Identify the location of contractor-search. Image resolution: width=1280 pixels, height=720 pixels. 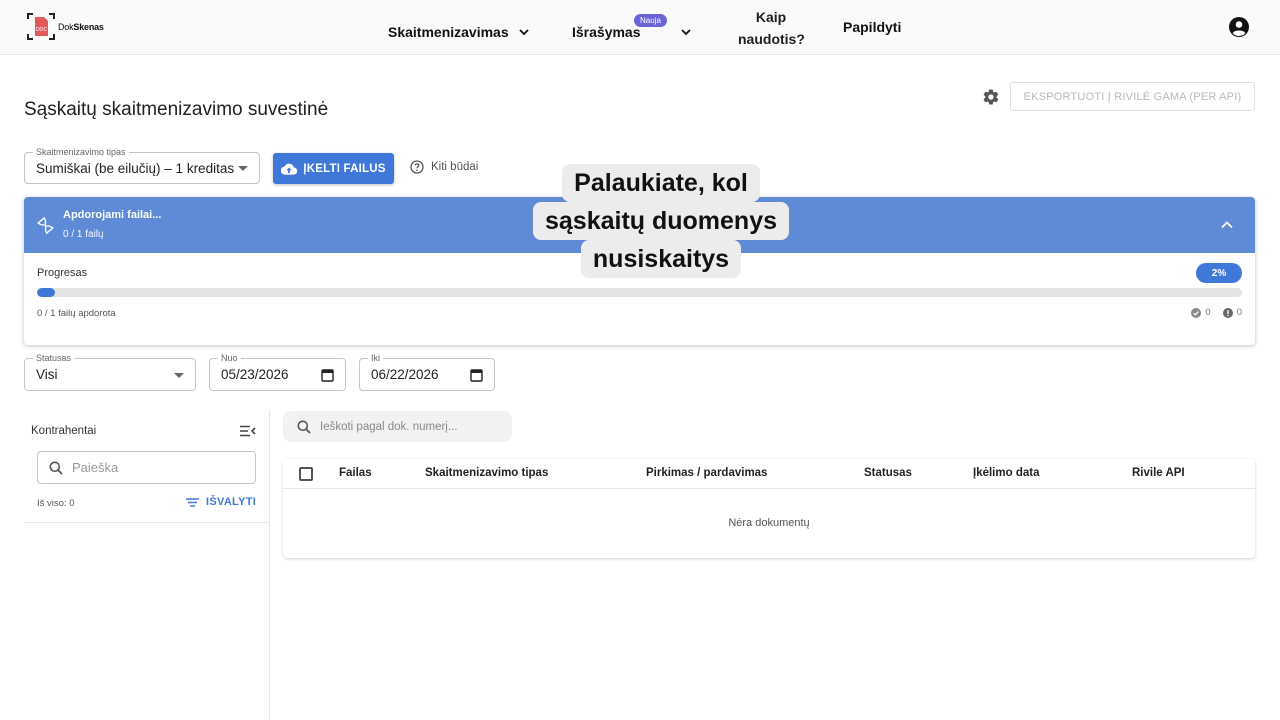
(146, 467).